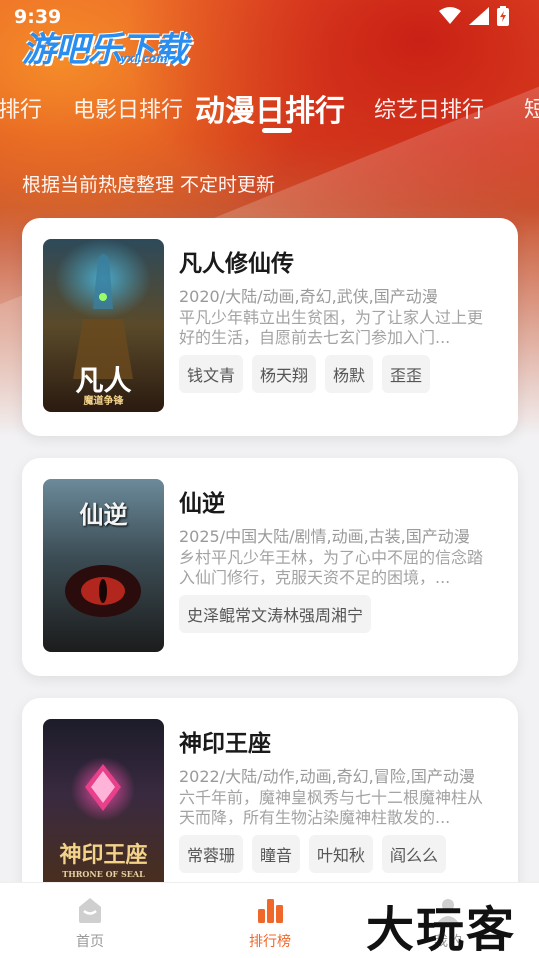 This screenshot has width=539, height=958. What do you see at coordinates (236, 264) in the screenshot?
I see `item-title: 凡人修仙传` at bounding box center [236, 264].